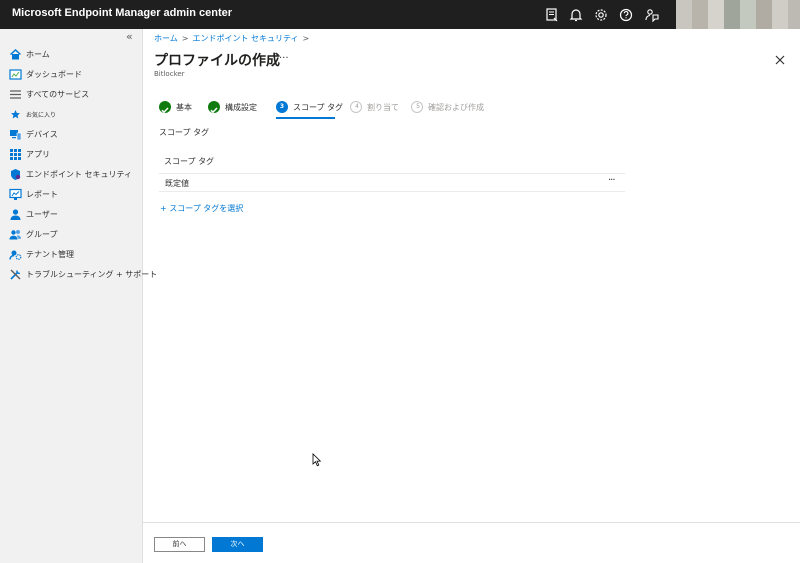  I want to click on more-options-icon: ···, so click(284, 58).